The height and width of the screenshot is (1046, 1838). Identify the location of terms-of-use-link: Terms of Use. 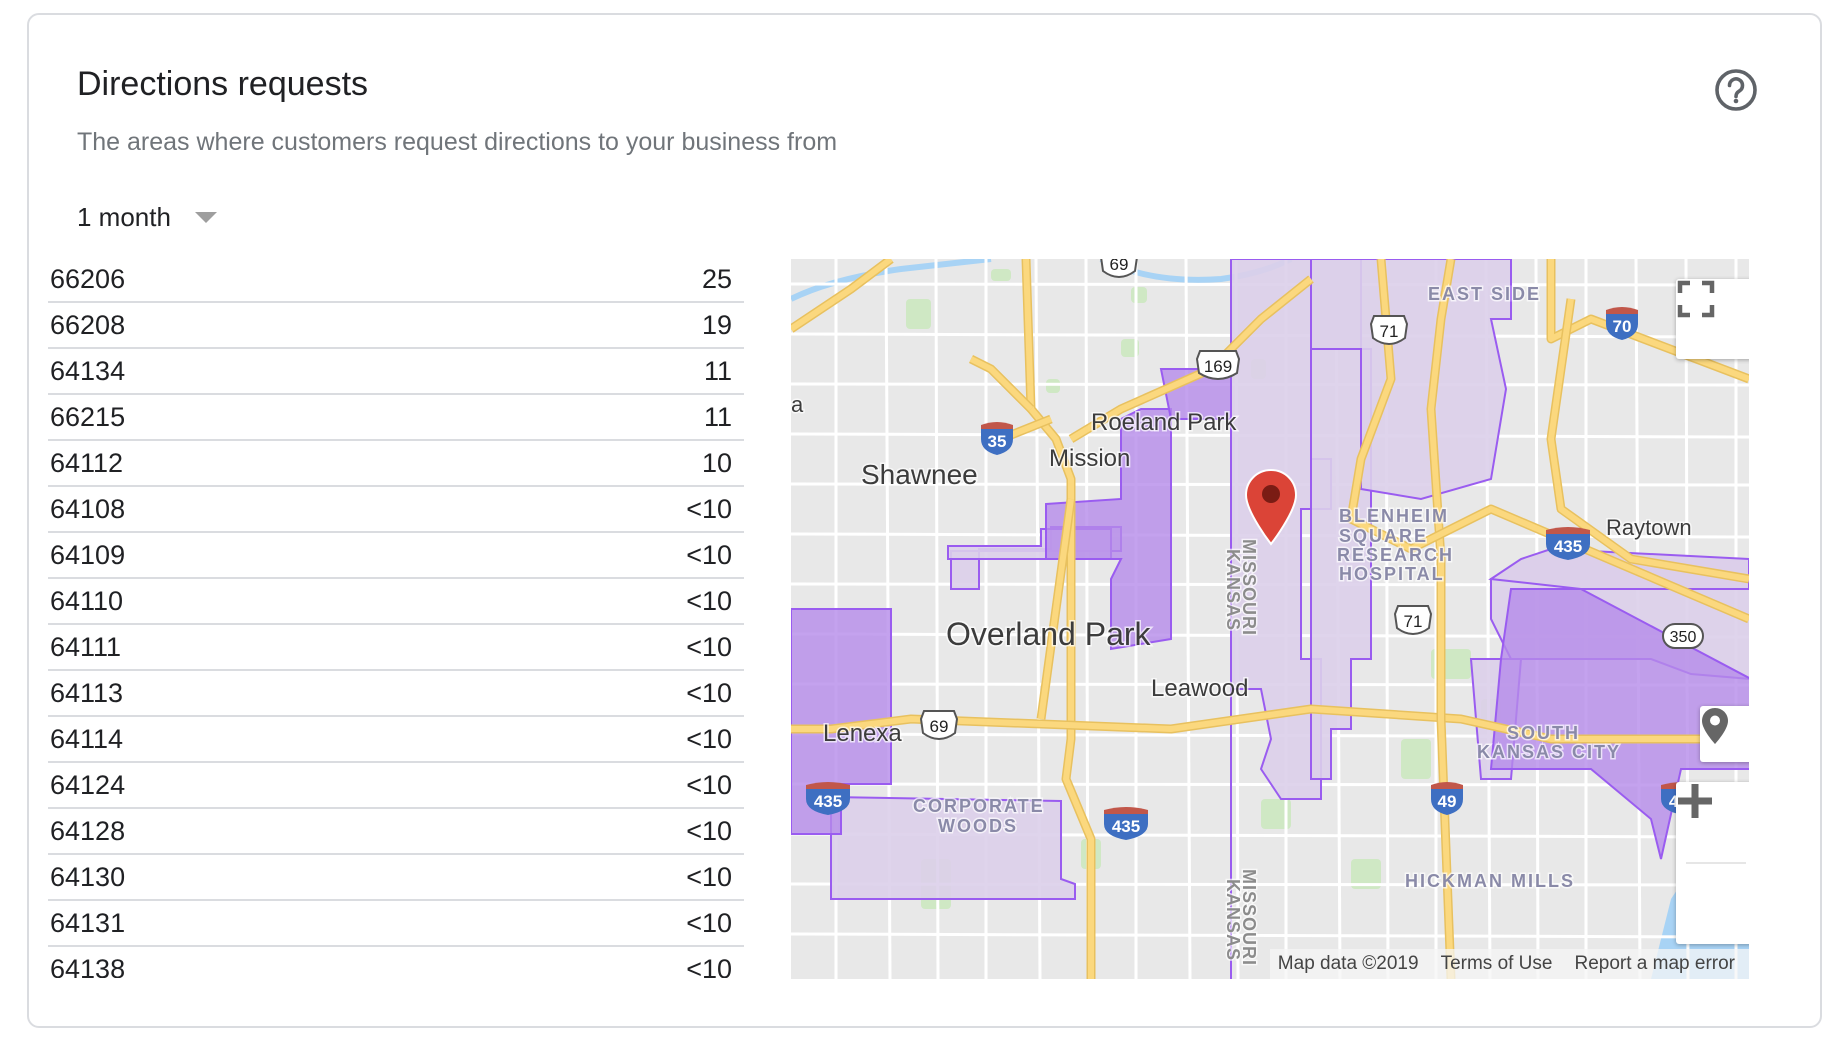
(1497, 964).